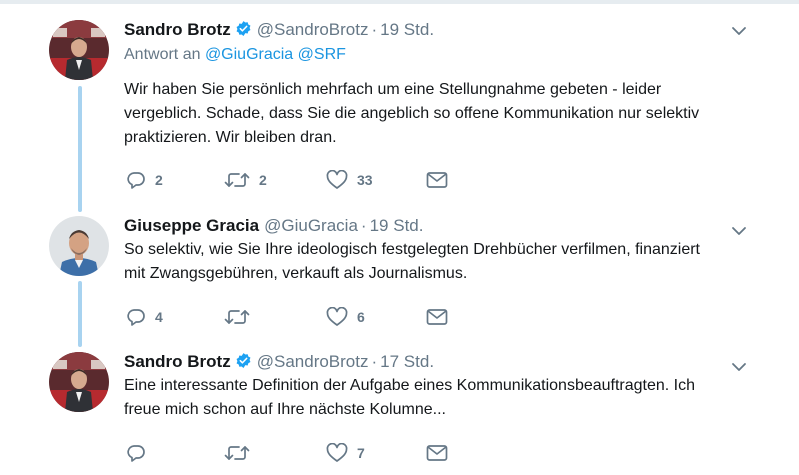 The width and height of the screenshot is (799, 475). I want to click on like-button: 33, so click(349, 180).